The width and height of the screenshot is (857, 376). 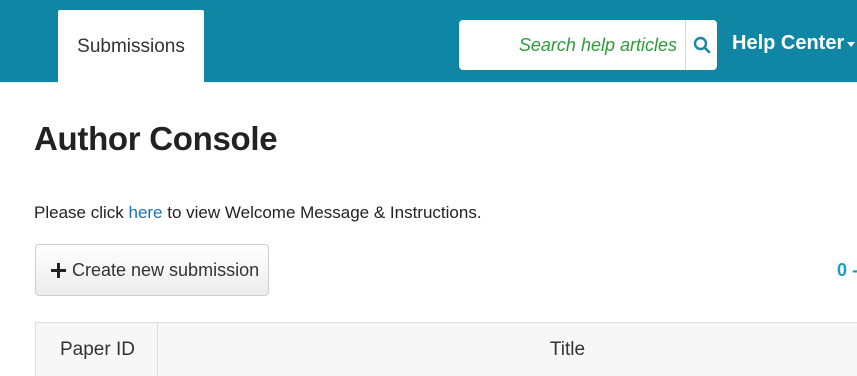 I want to click on welcome-text-after: to view Welcome Message & Instructions., so click(x=322, y=212).